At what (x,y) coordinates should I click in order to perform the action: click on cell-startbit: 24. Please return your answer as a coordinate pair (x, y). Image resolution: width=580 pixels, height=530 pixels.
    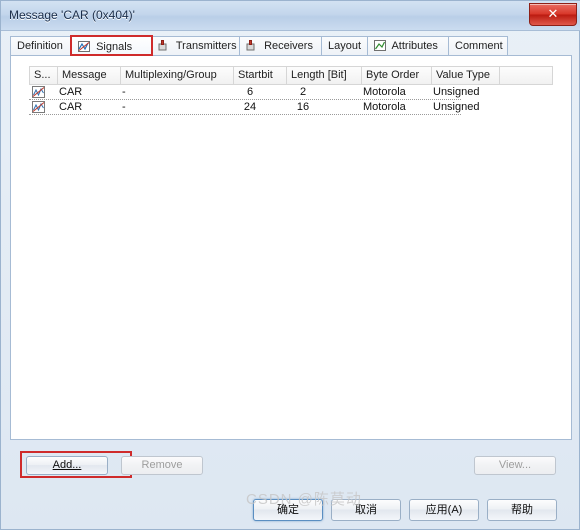
    Looking at the image, I should click on (250, 107).